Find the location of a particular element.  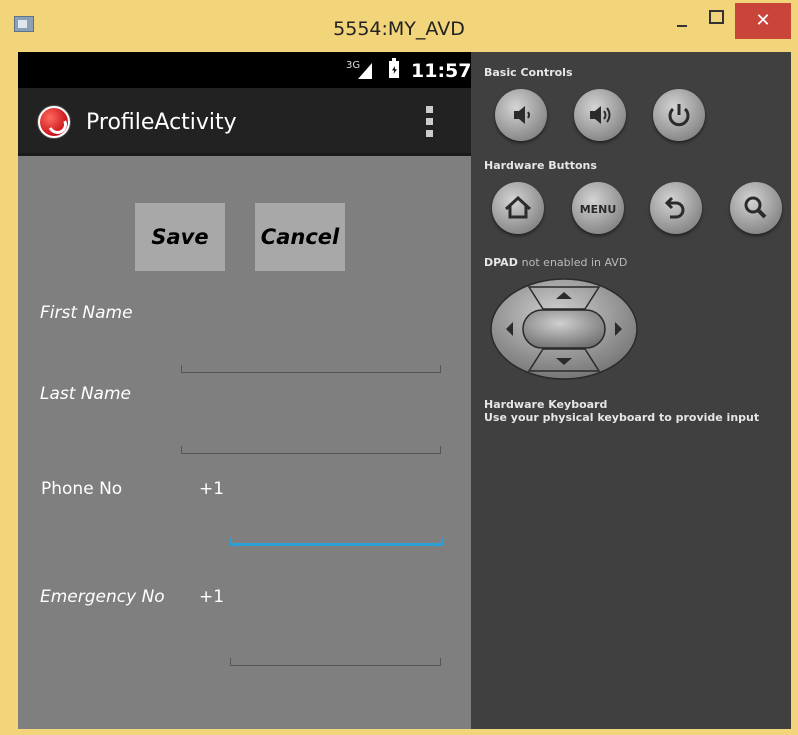

close-button: ✕ is located at coordinates (763, 21).